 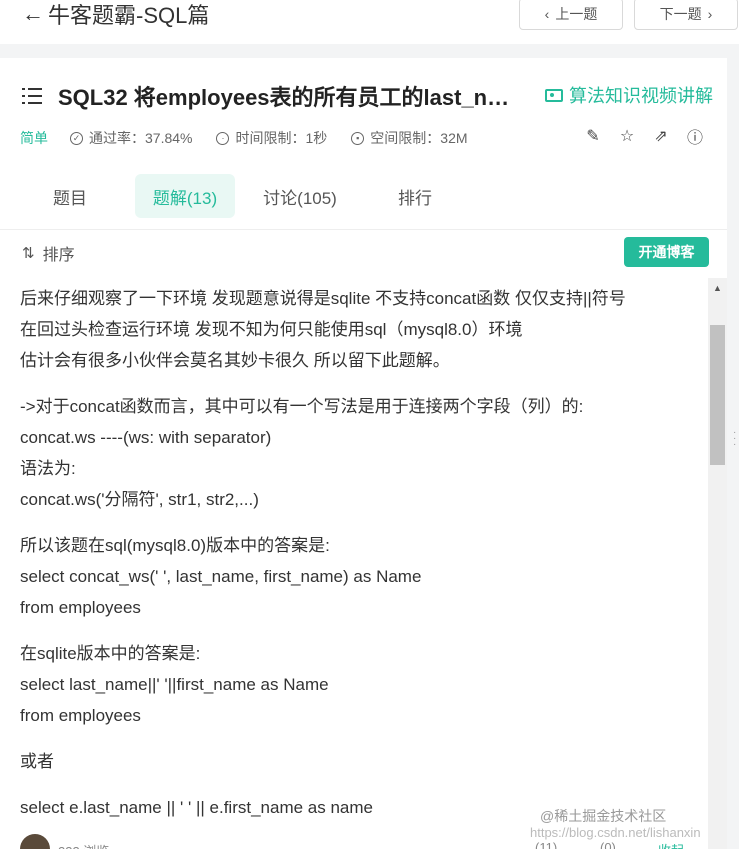 What do you see at coordinates (735, 438) in the screenshot?
I see `more-dots-icon: · · ·` at bounding box center [735, 438].